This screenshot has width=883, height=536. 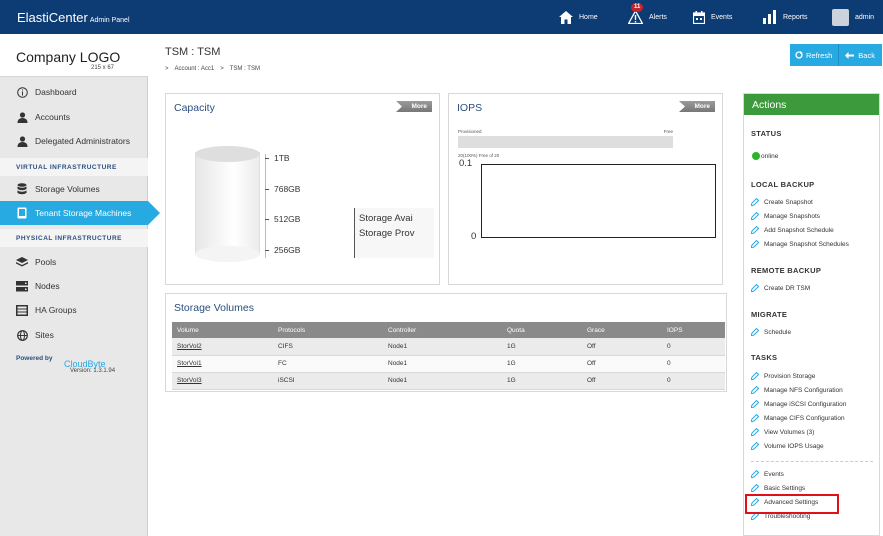 What do you see at coordinates (812, 461) in the screenshot?
I see `actions-divider` at bounding box center [812, 461].